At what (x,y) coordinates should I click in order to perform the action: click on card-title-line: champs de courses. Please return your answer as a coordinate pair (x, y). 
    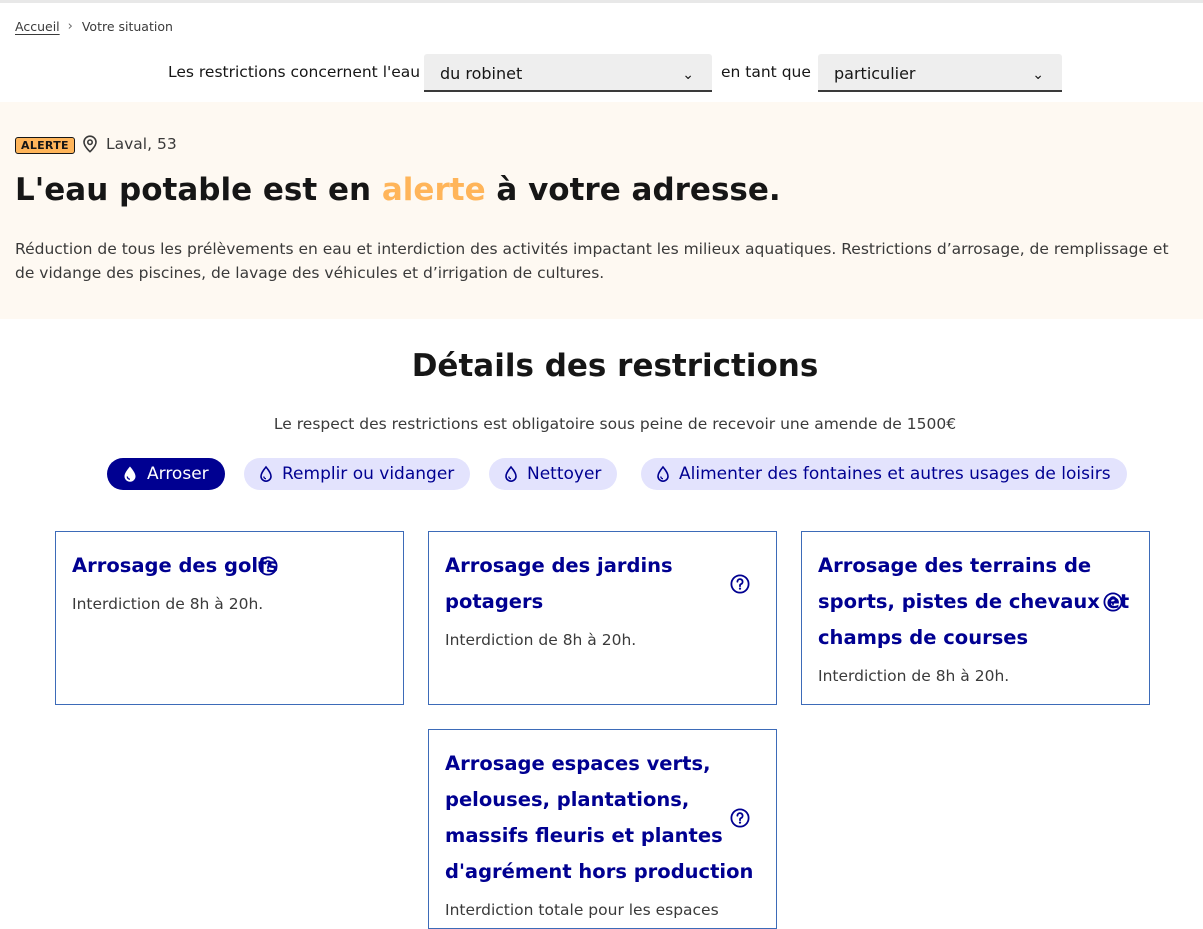
    Looking at the image, I should click on (923, 637).